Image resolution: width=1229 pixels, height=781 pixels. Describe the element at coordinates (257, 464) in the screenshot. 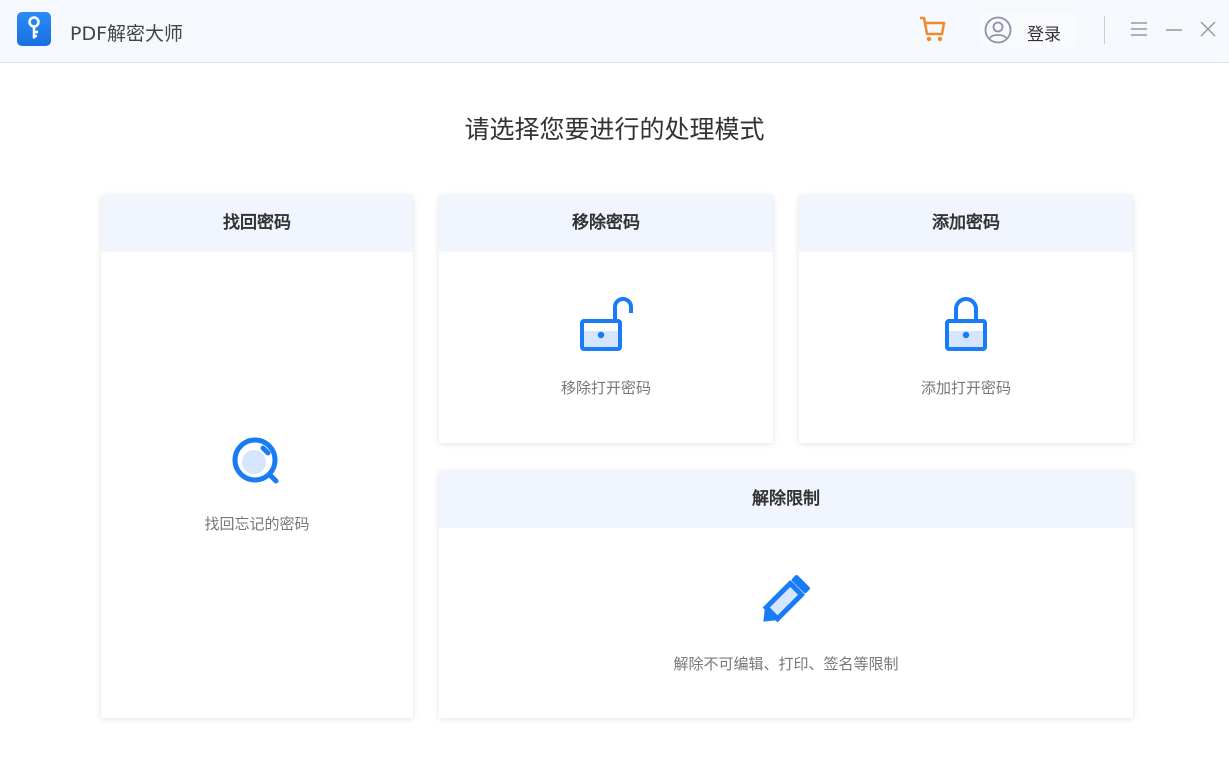

I see `magnifier-icon` at that location.